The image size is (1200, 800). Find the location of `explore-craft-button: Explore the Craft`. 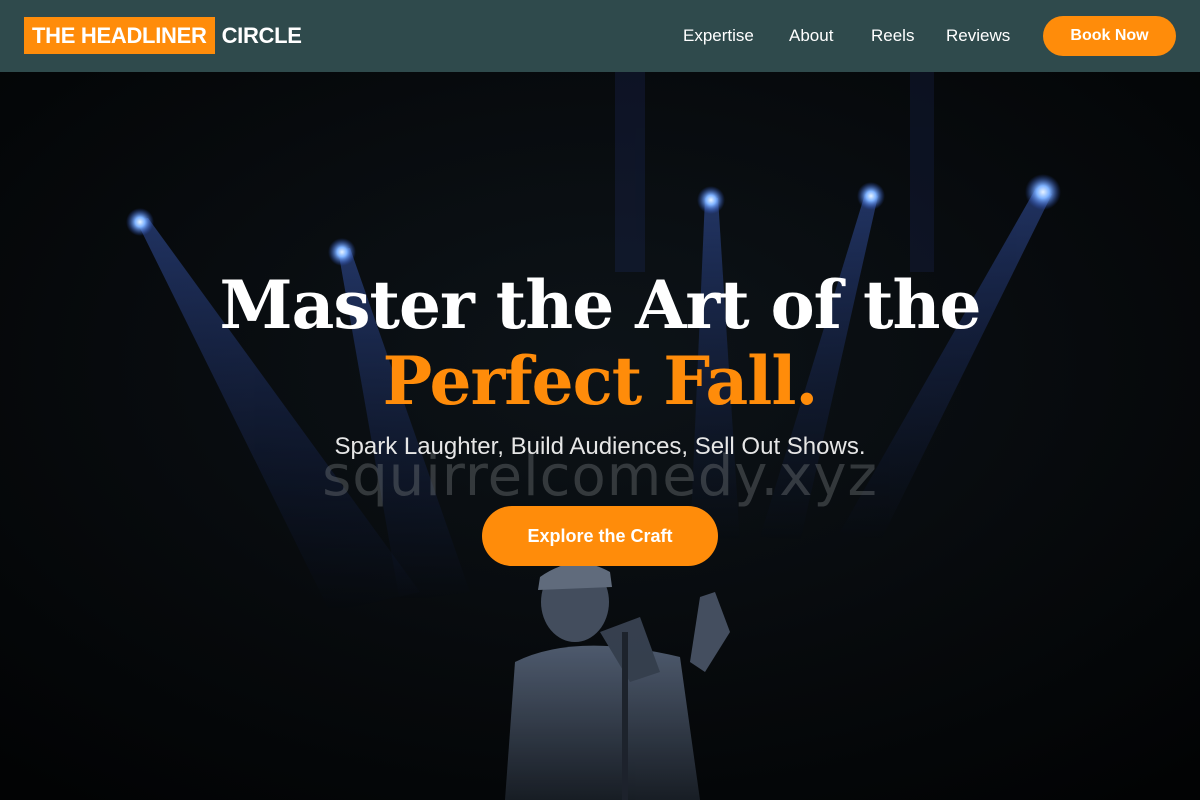

explore-craft-button: Explore the Craft is located at coordinates (600, 536).